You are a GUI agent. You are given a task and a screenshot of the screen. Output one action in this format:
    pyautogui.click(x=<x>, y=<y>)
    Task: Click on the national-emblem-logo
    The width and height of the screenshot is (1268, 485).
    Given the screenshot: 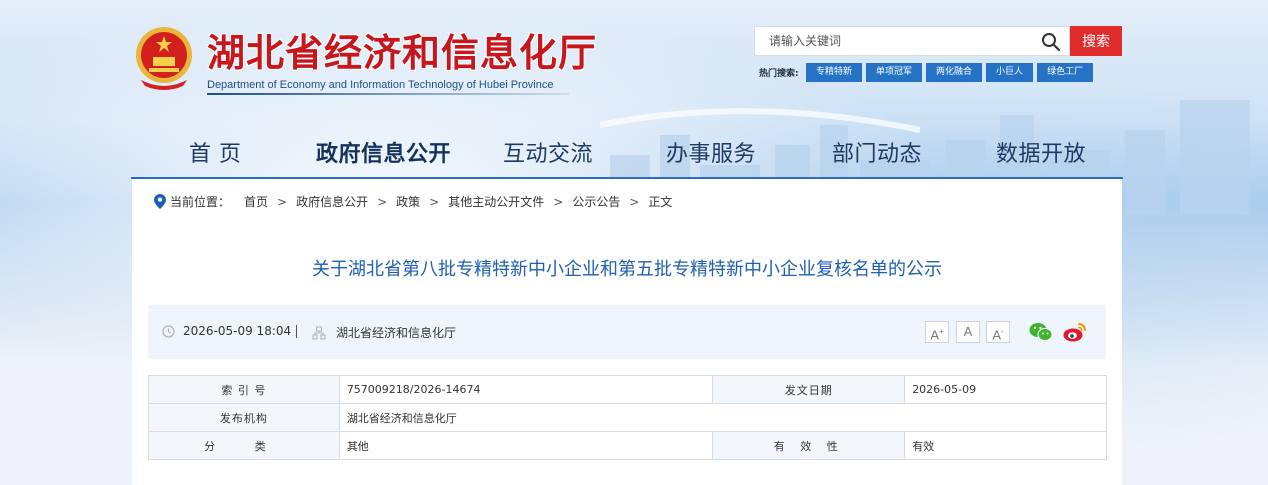 What is the action you would take?
    pyautogui.click(x=164, y=58)
    